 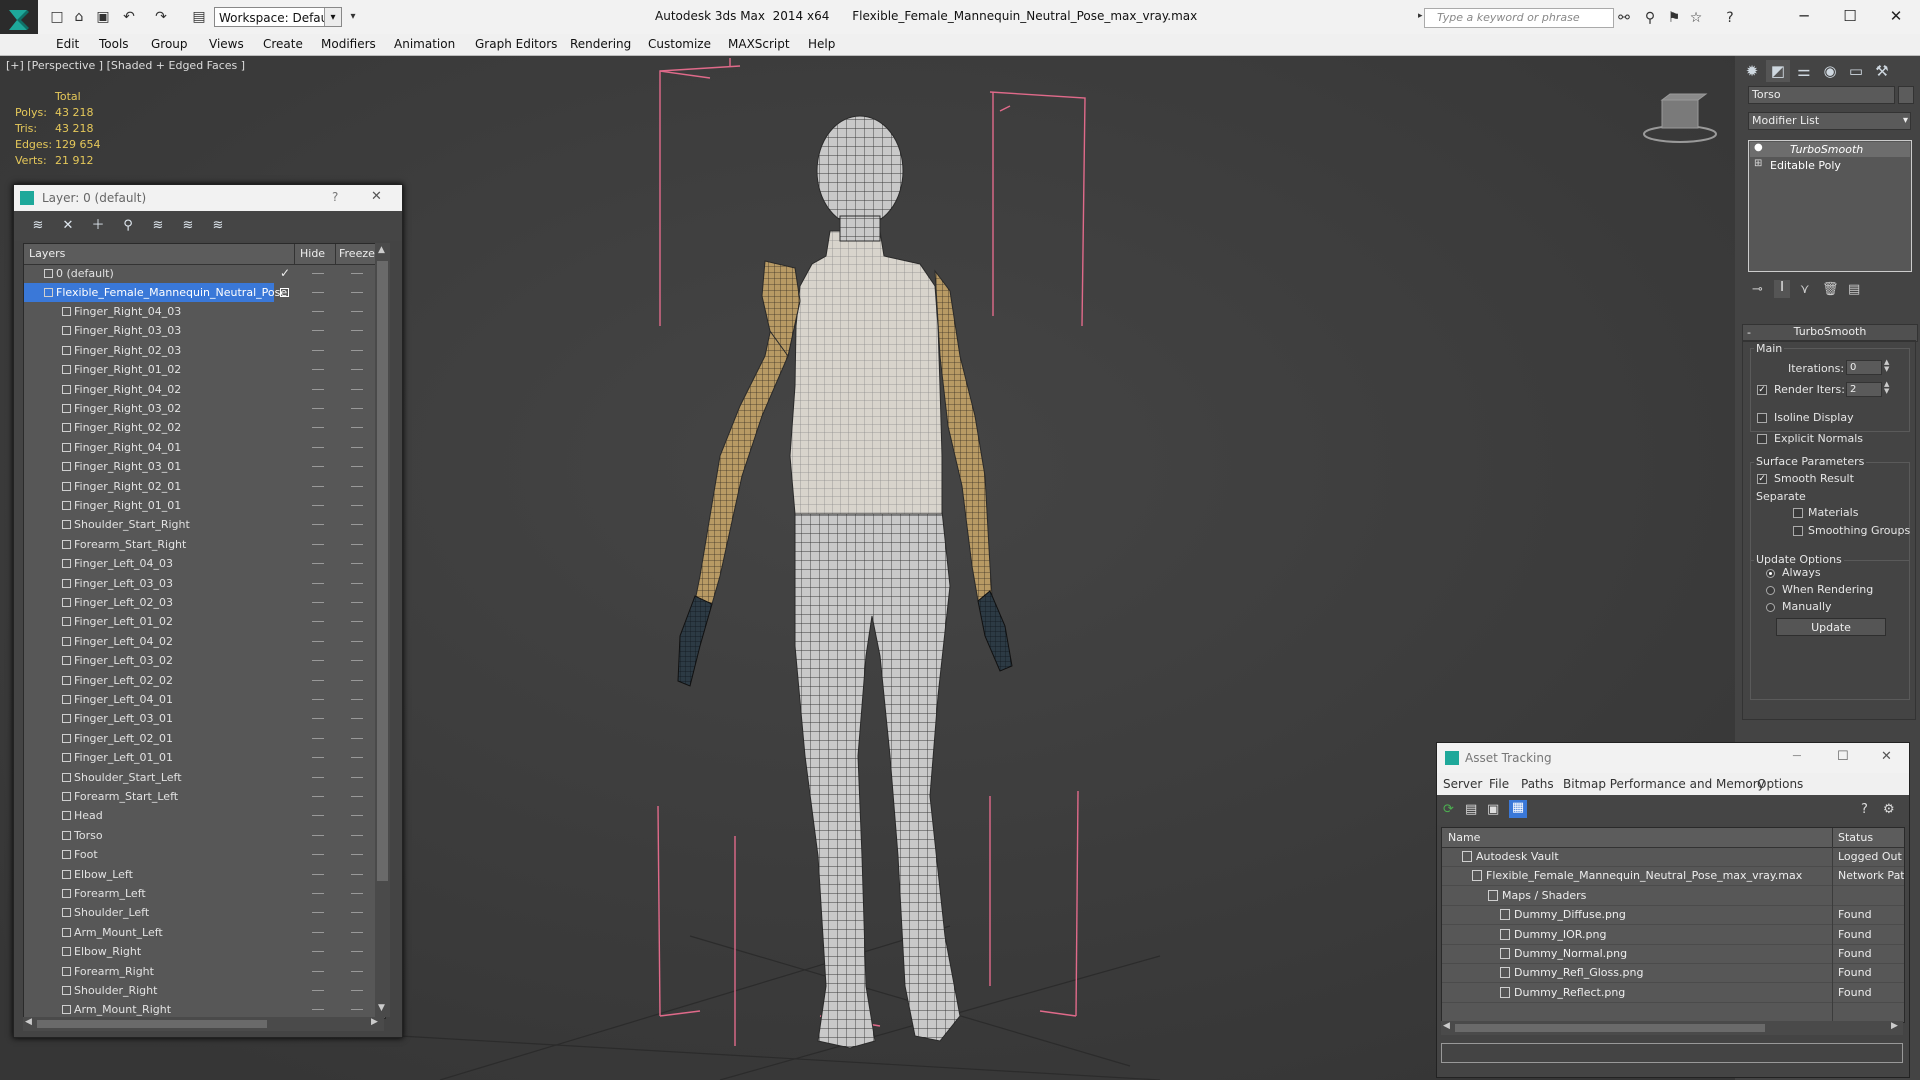 What do you see at coordinates (1673, 857) in the screenshot?
I see `asset-row: Autodesk Vault Logged Out` at bounding box center [1673, 857].